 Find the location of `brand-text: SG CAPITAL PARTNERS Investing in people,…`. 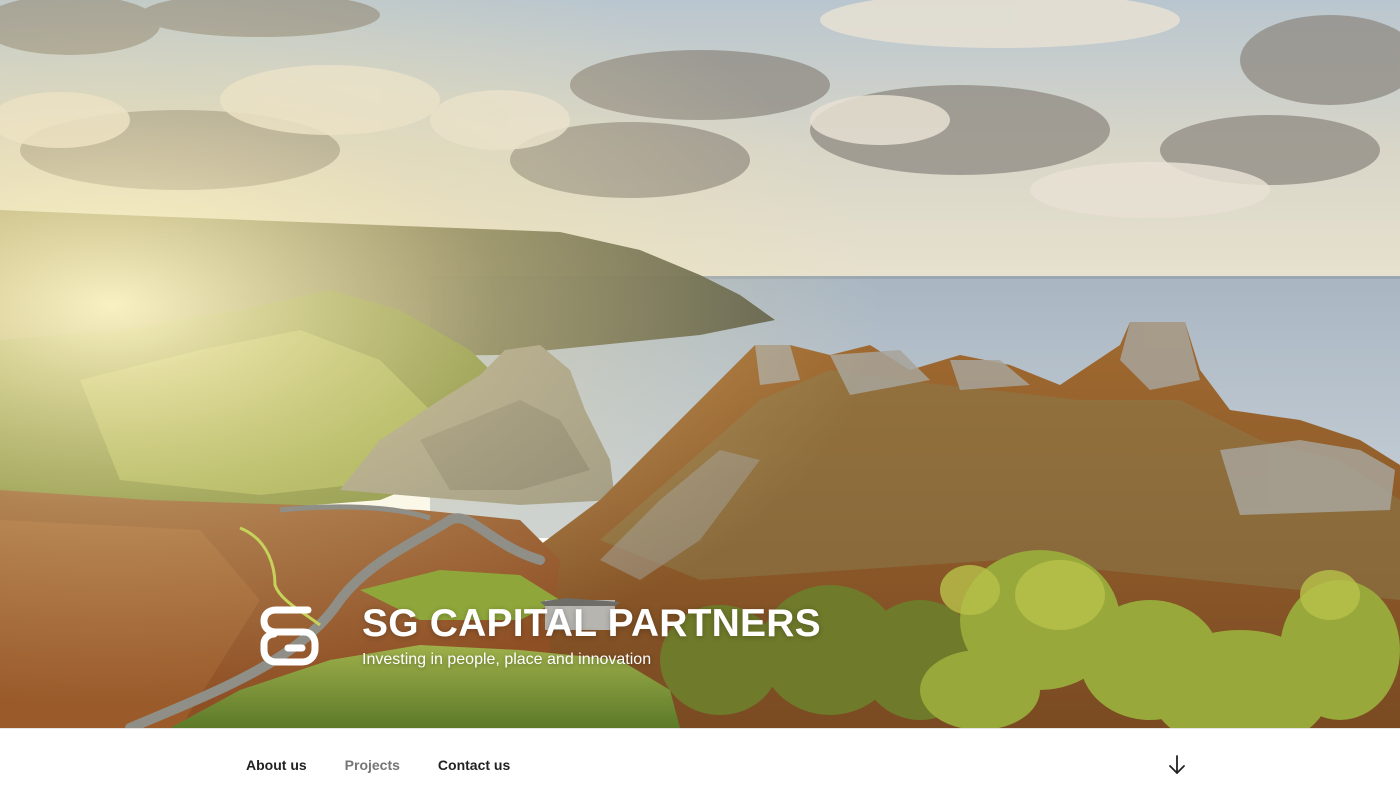

brand-text: SG CAPITAL PARTNERS Investing in people,… is located at coordinates (591, 635).